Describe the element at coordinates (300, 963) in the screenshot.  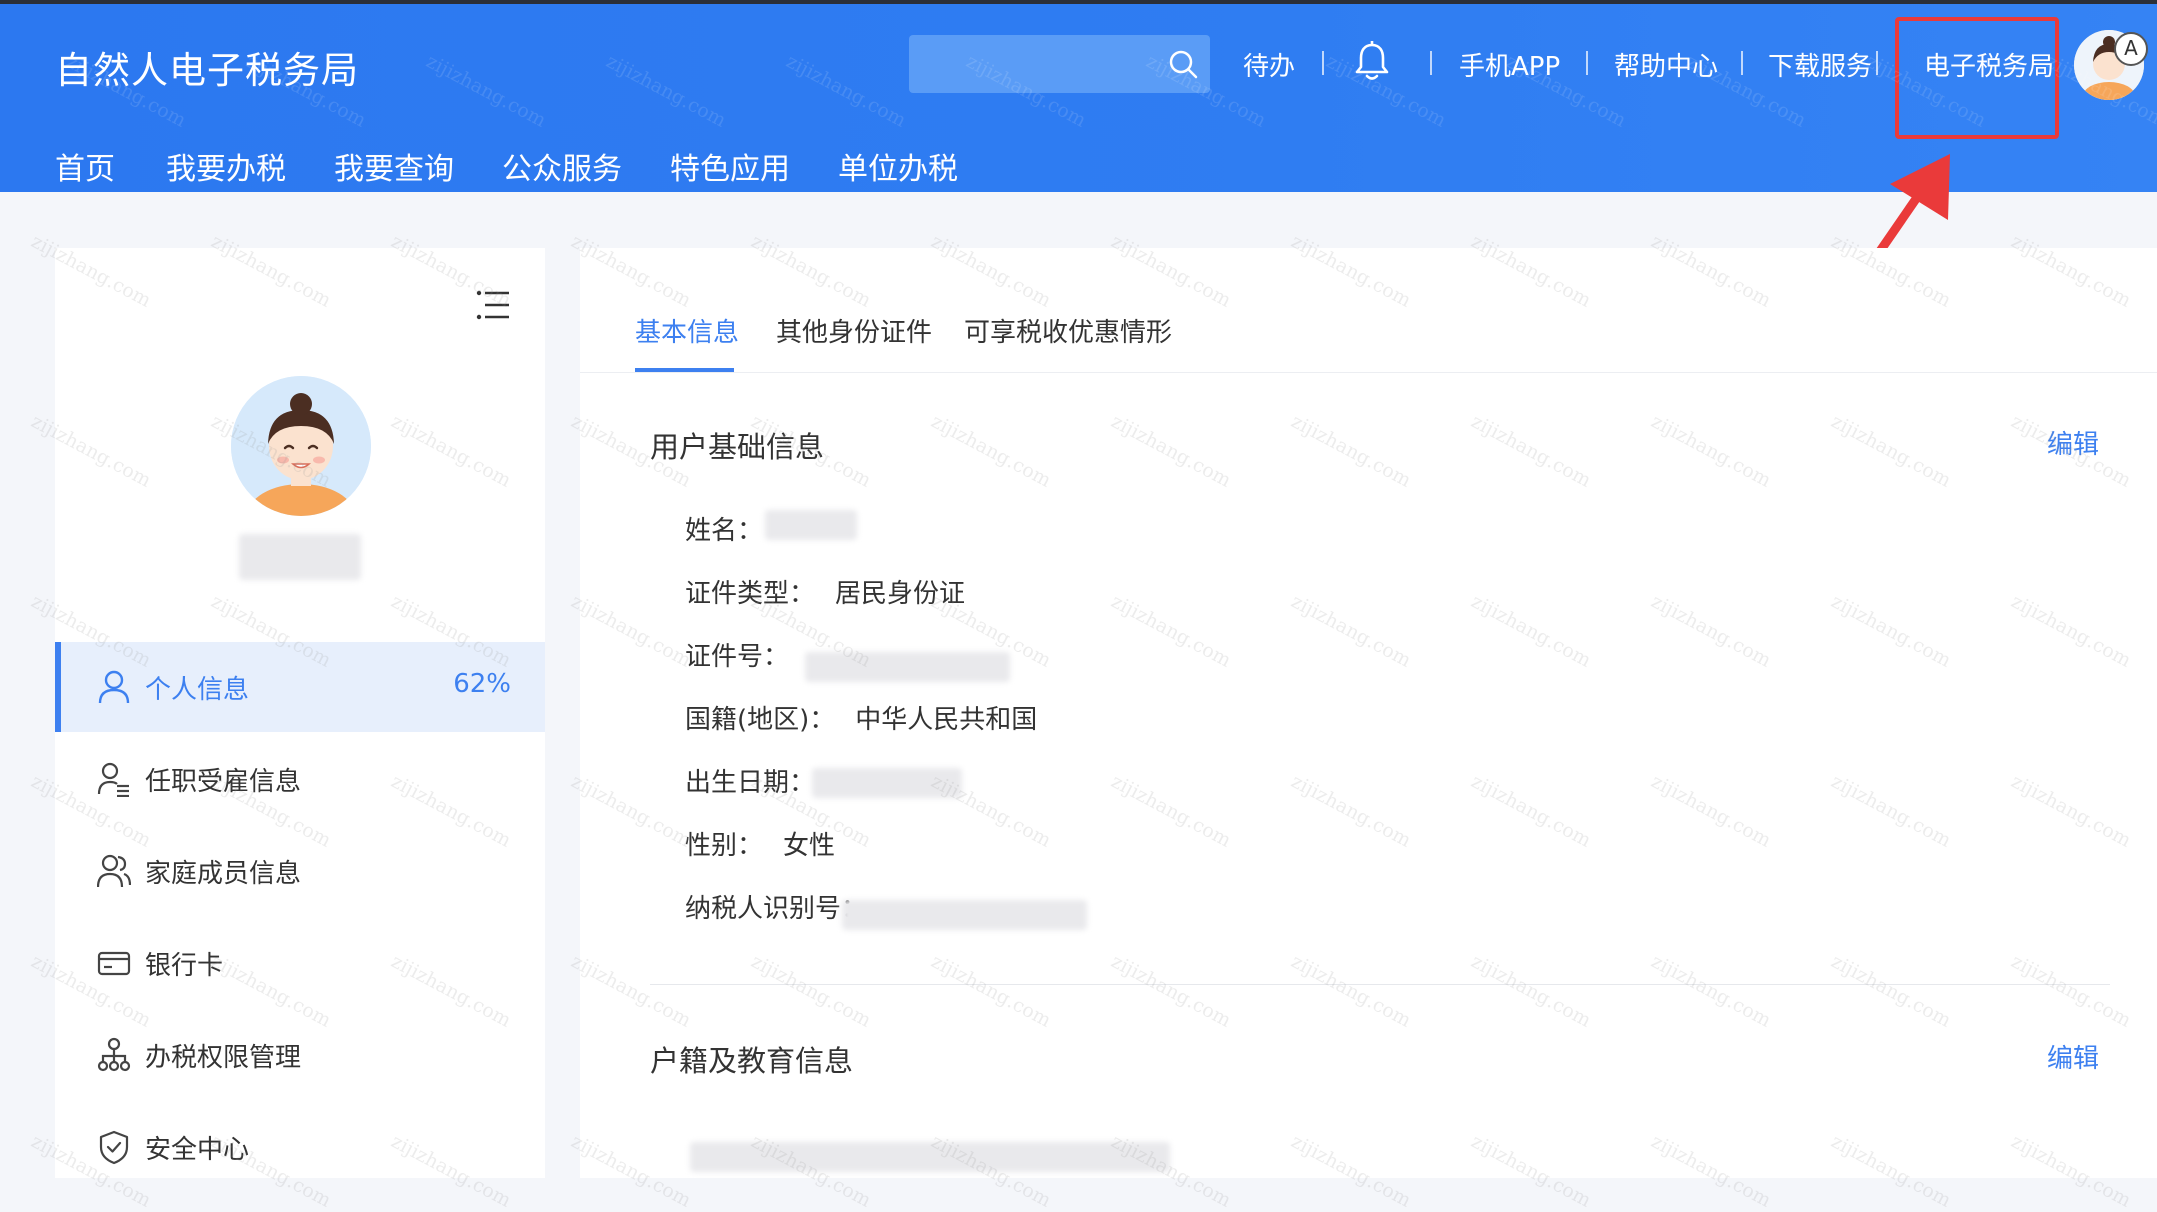
I see `sidebar-item-bank-card: 银行卡` at that location.